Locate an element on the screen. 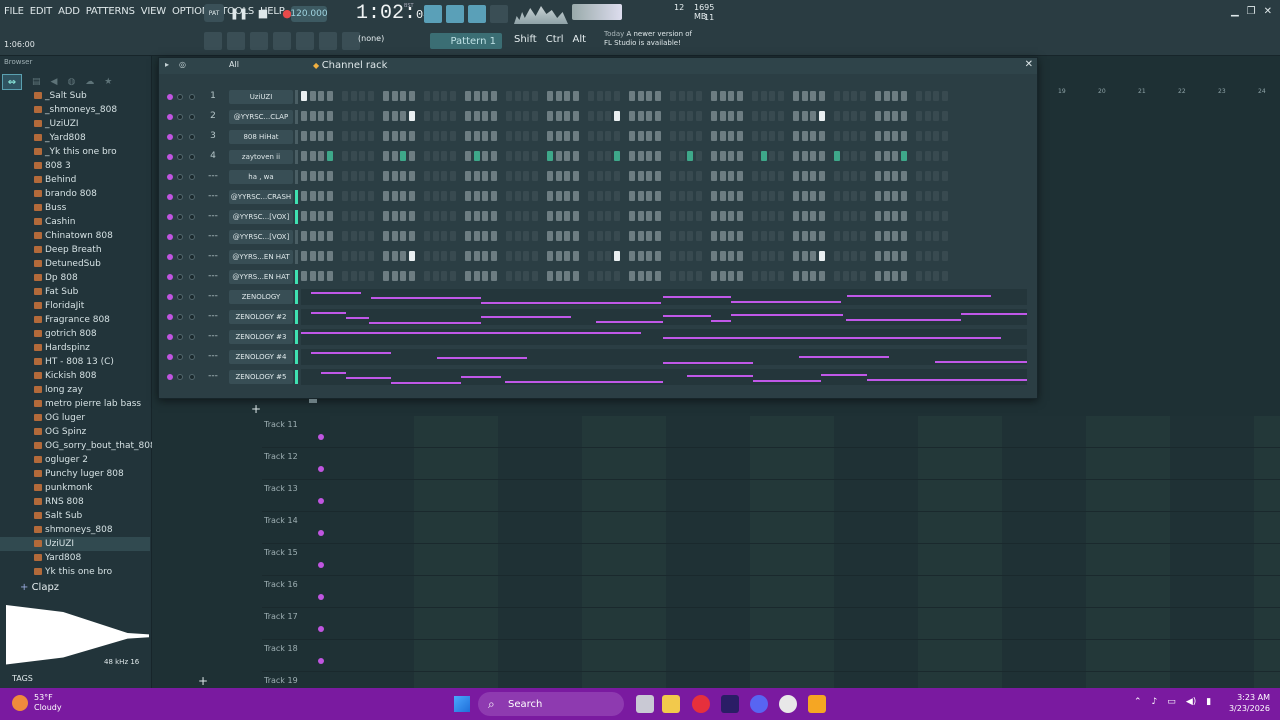 The height and width of the screenshot is (720, 1280). master-volume-slider is located at coordinates (597, 12).